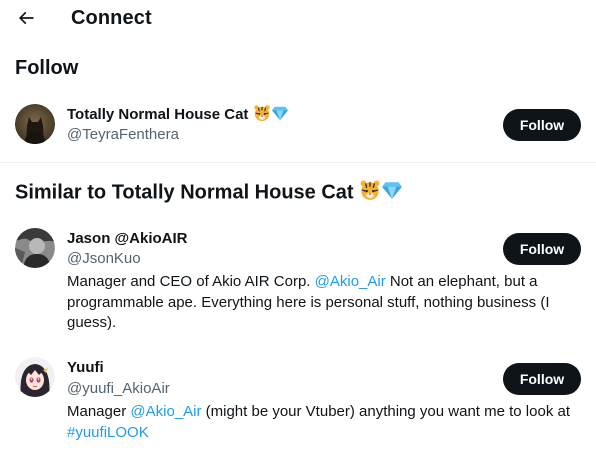 The width and height of the screenshot is (596, 453). I want to click on bio-line: #yuufiLOOK, so click(327, 433).